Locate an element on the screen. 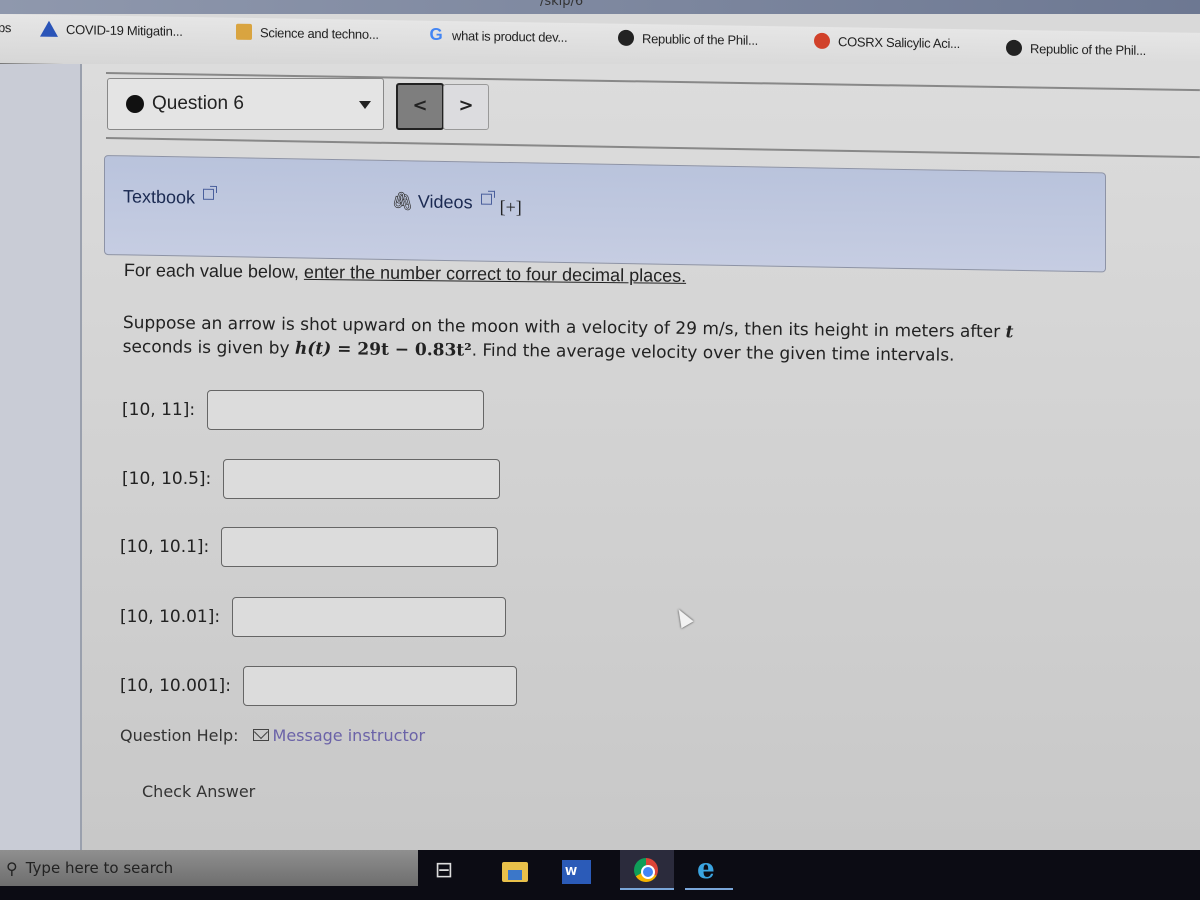  answer-row: [10, 11]: is located at coordinates (303, 410).